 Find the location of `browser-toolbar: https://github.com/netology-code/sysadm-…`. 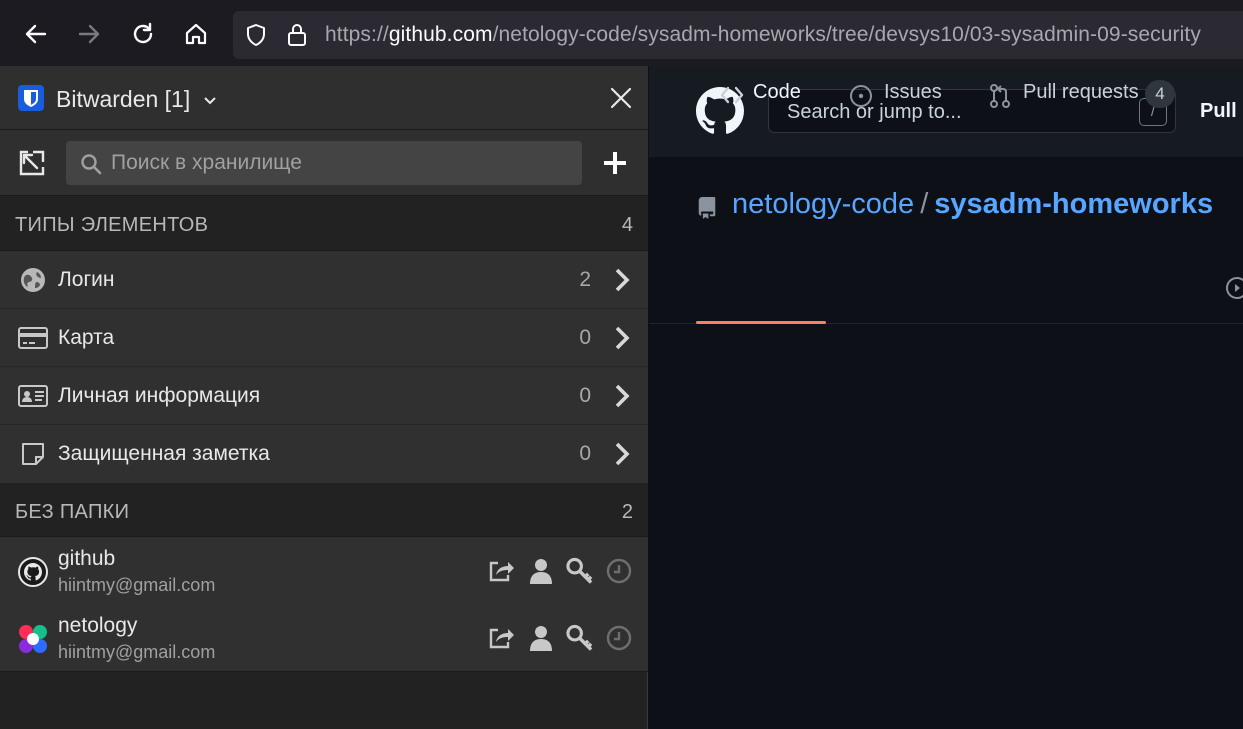

browser-toolbar: https://github.com/netology-code/sysadm-… is located at coordinates (621, 33).